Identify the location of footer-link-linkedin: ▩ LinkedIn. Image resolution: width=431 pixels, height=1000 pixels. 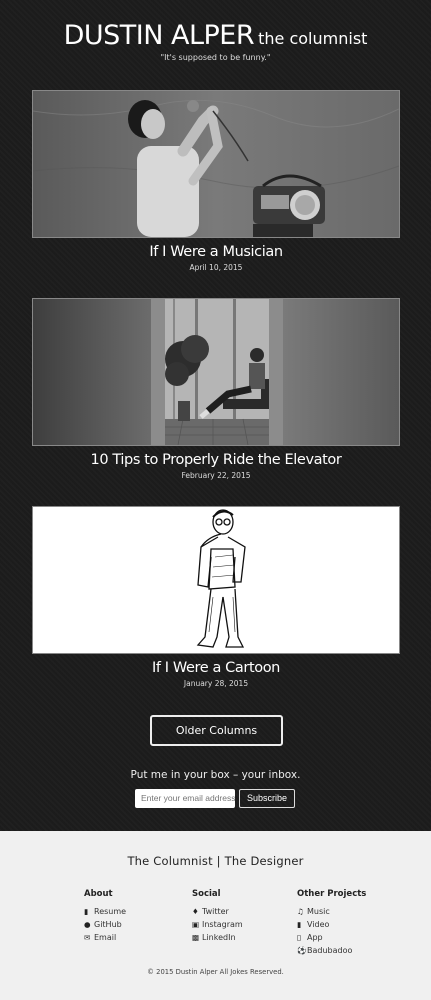
(217, 937).